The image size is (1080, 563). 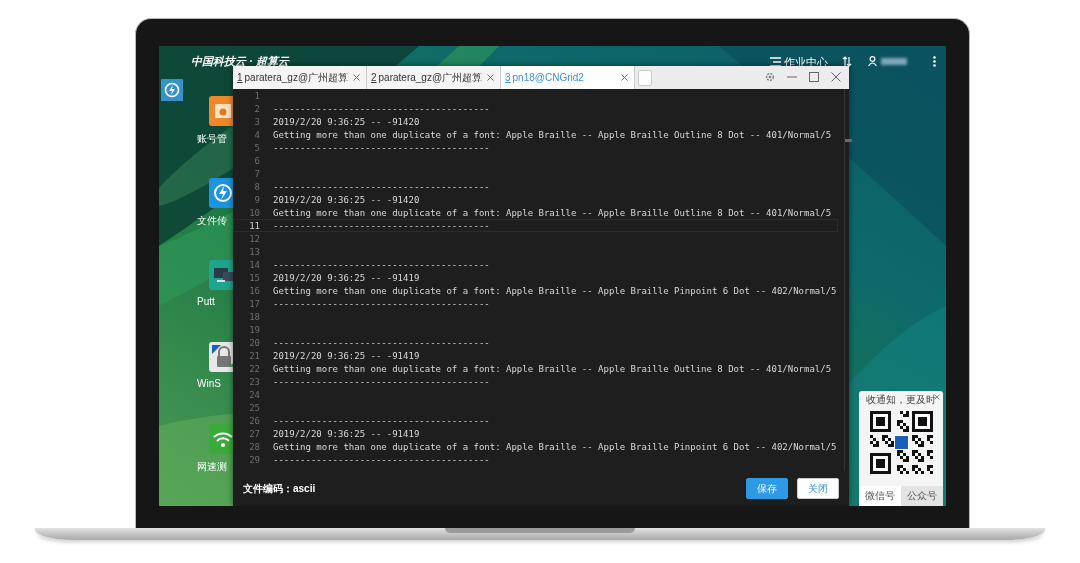 I want to click on line-number: 13, so click(x=254, y=251).